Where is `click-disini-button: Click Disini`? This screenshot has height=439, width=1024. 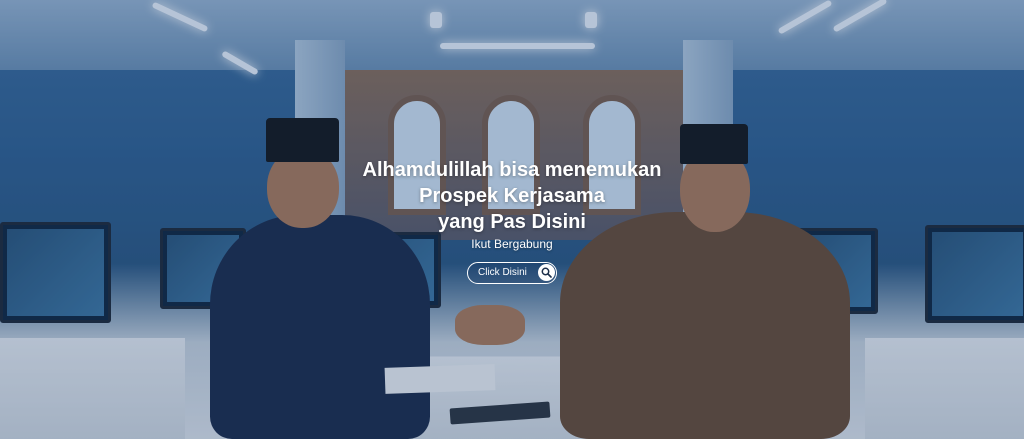
click-disini-button: Click Disini is located at coordinates (512, 273).